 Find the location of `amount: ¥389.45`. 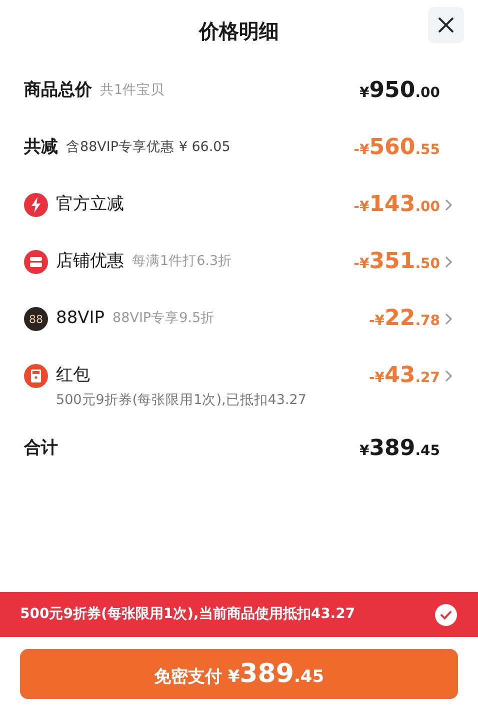

amount: ¥389.45 is located at coordinates (400, 449).